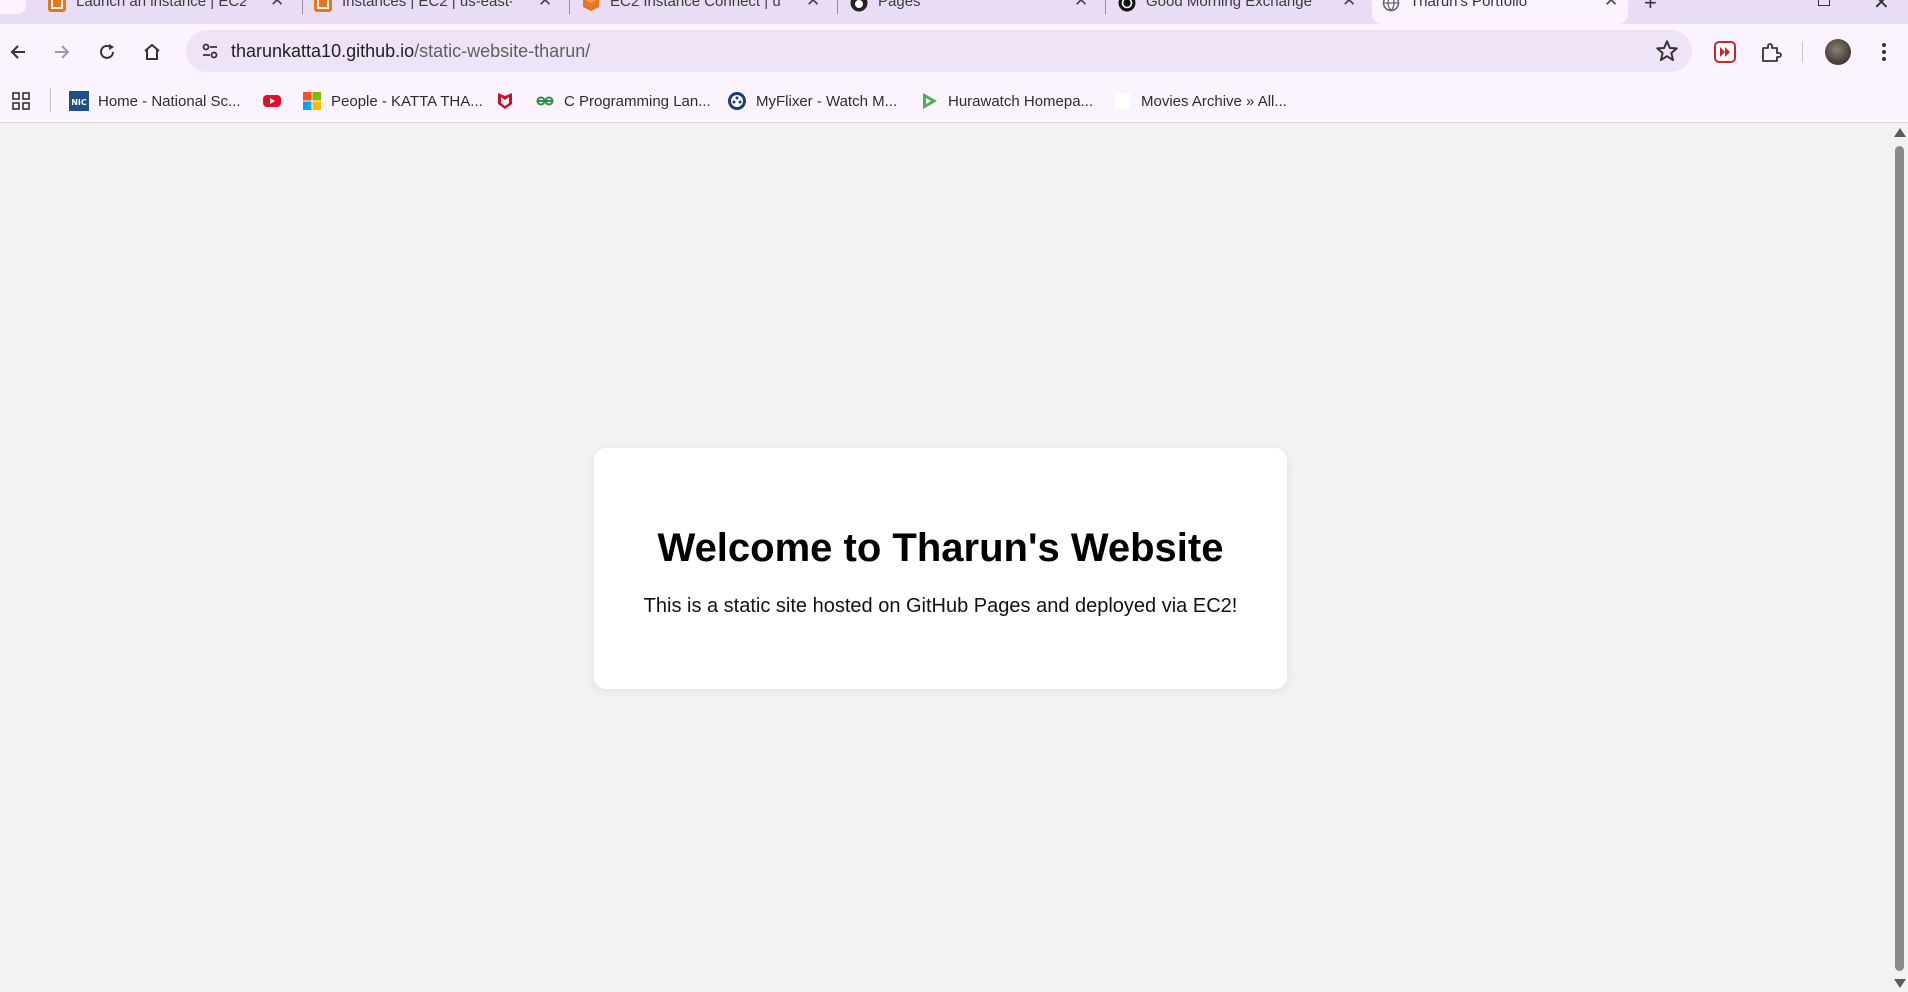 Image resolution: width=1908 pixels, height=992 pixels. Describe the element at coordinates (502, 51) in the screenshot. I see `url-path: /static-website-tharun/` at that location.